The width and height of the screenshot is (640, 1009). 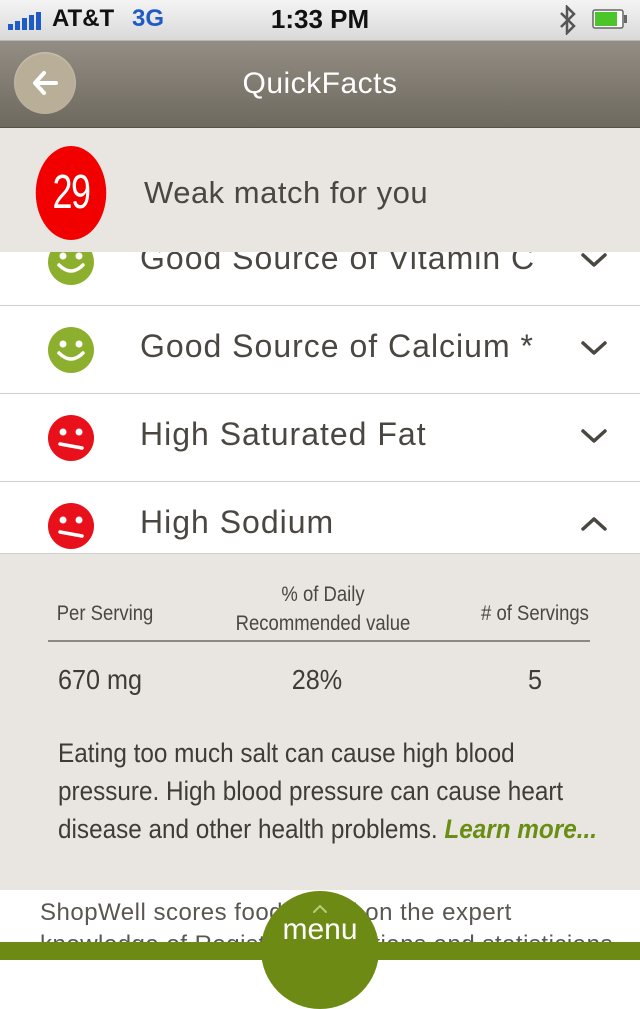 What do you see at coordinates (100, 679) in the screenshot?
I see `value-per-serving: 670 mg` at bounding box center [100, 679].